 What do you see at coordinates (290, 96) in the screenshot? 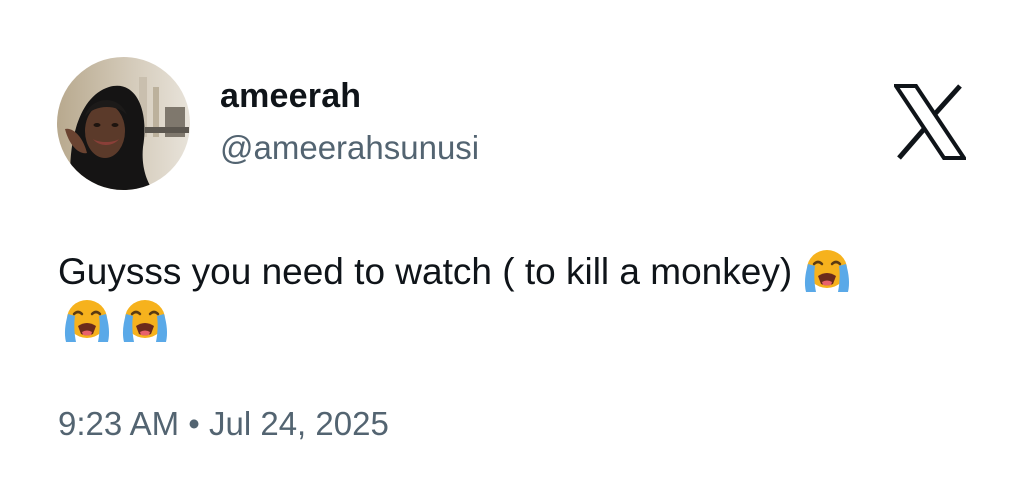
I see `author-display-name: ameerah` at bounding box center [290, 96].